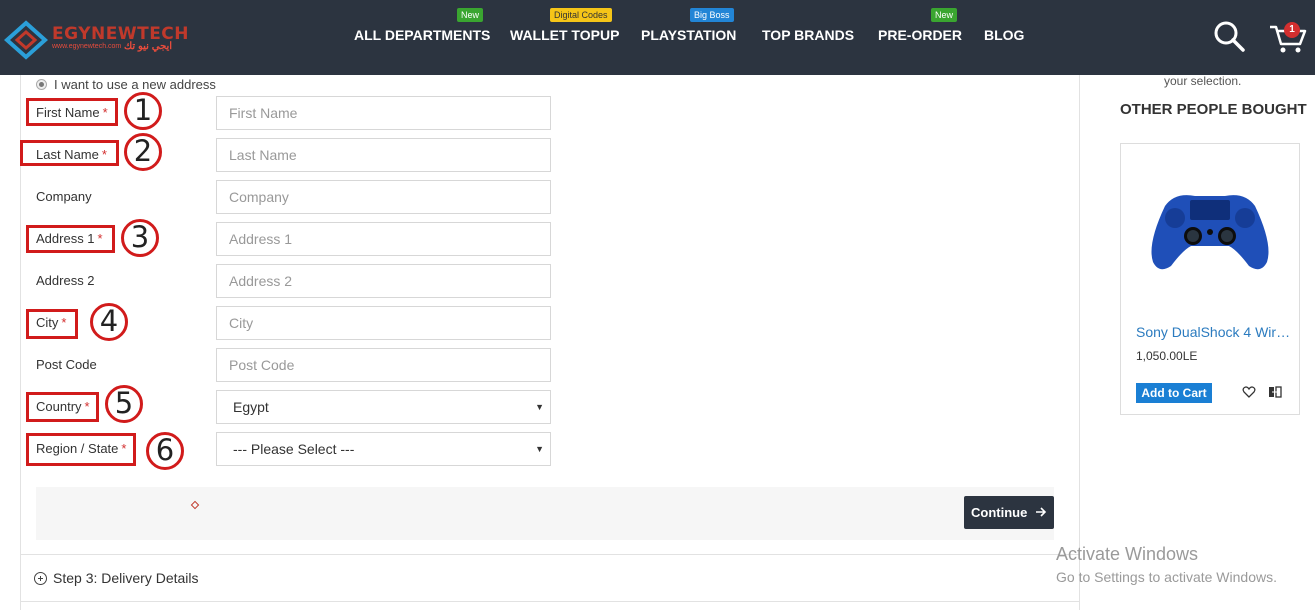 The width and height of the screenshot is (1315, 610). What do you see at coordinates (383, 407) in the screenshot?
I see `country-select: Egypt ▼` at bounding box center [383, 407].